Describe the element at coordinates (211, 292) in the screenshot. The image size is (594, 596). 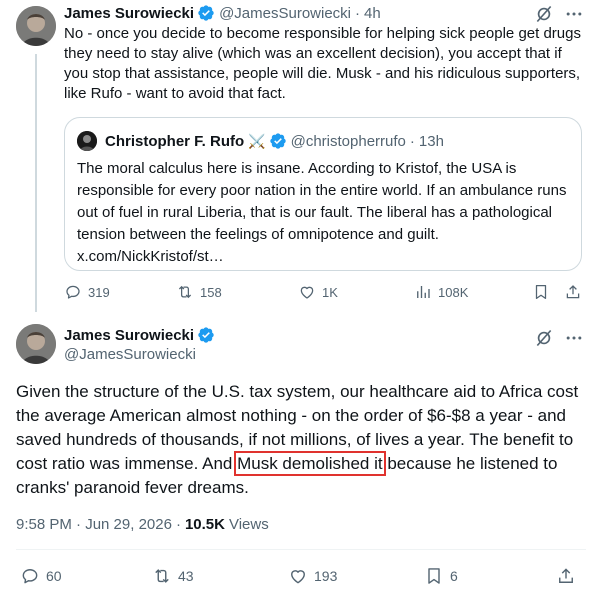
I see `repost-count: 158` at that location.